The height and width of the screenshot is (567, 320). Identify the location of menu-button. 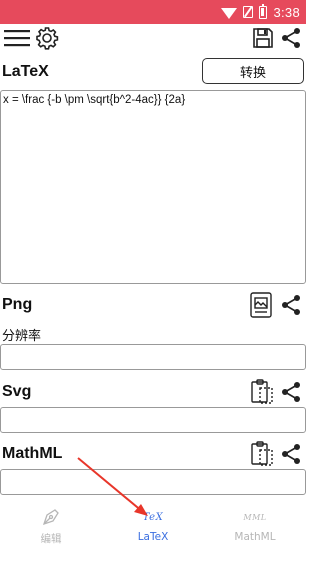
(17, 38).